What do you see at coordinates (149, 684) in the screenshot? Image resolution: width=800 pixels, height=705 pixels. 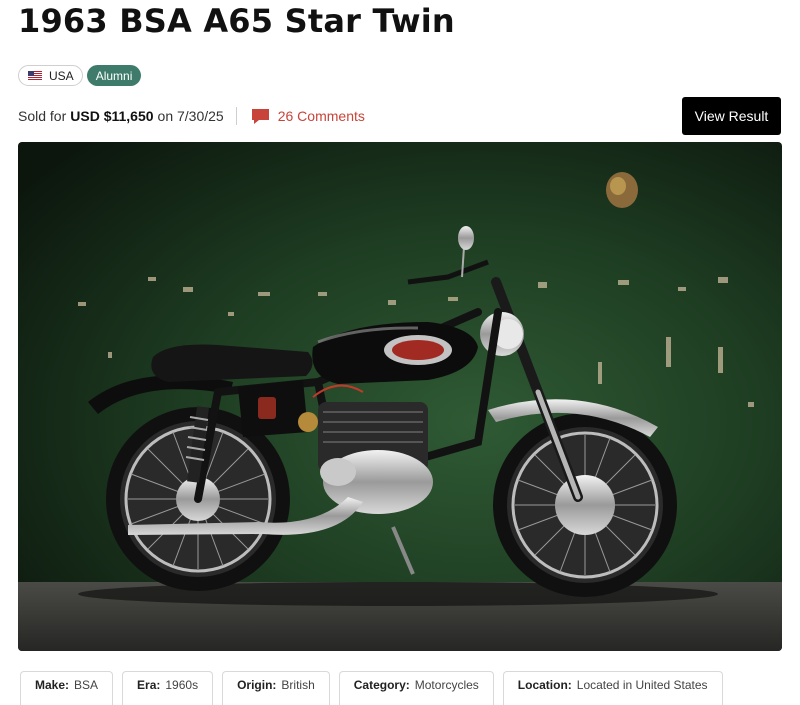 I see `spec-key: Era:` at bounding box center [149, 684].